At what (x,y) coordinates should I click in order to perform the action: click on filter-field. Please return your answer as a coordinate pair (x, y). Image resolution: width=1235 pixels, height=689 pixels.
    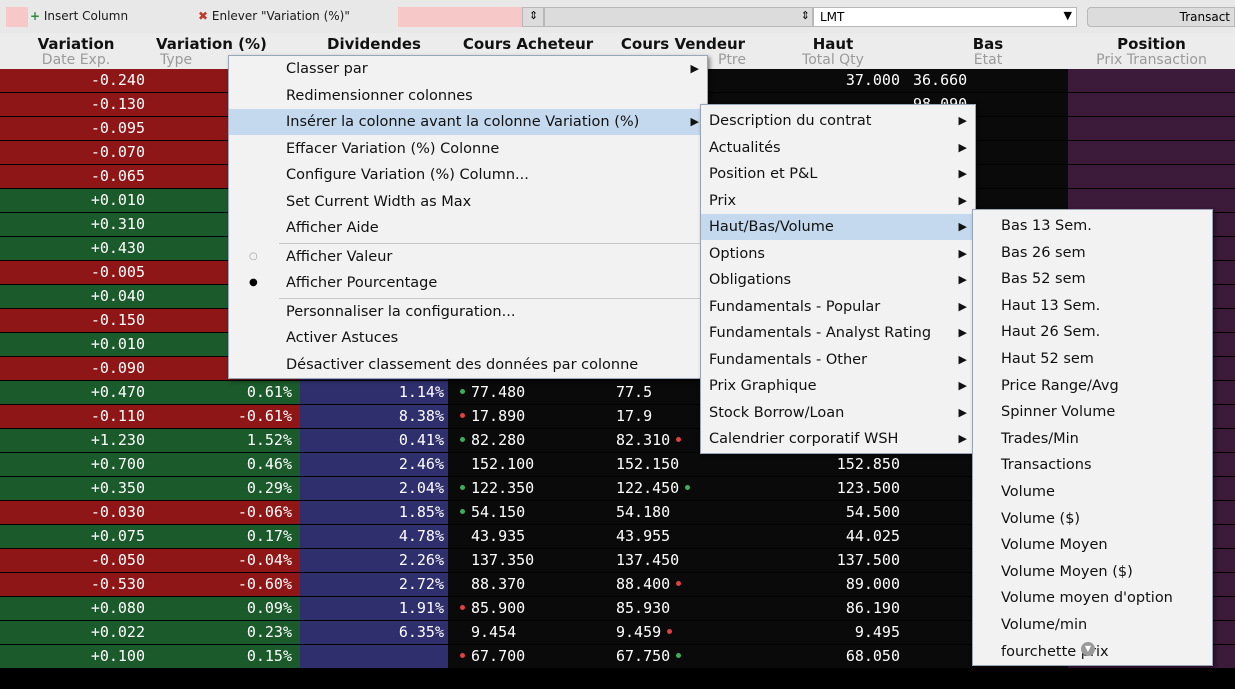
    Looking at the image, I should click on (460, 17).